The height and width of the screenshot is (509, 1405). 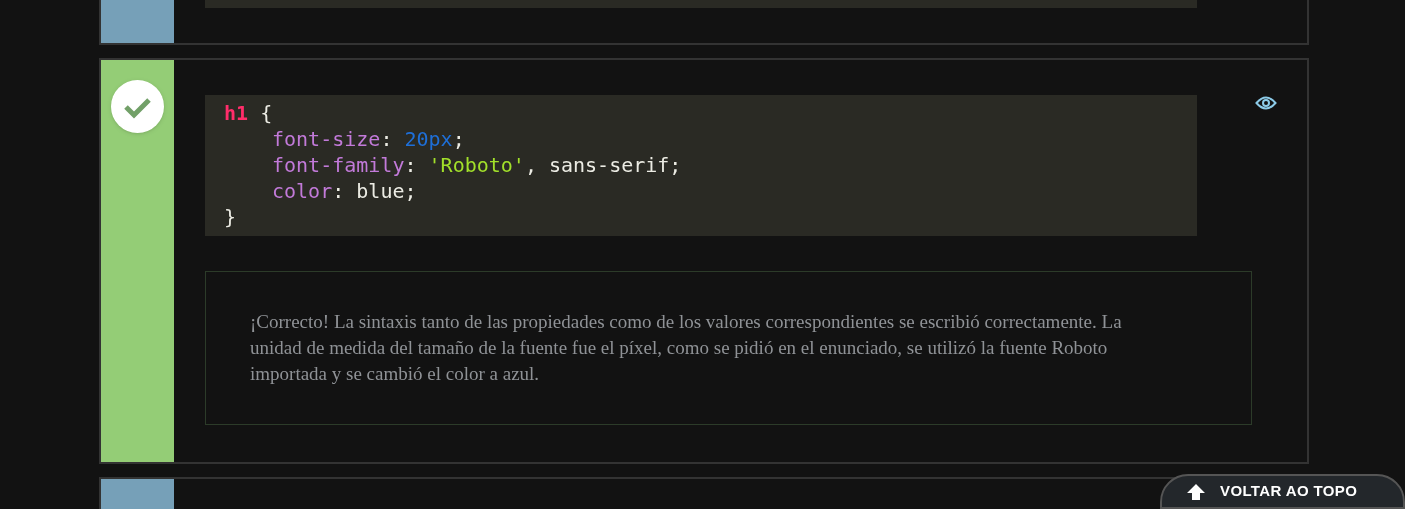 I want to click on code-line: }, so click(x=231, y=217).